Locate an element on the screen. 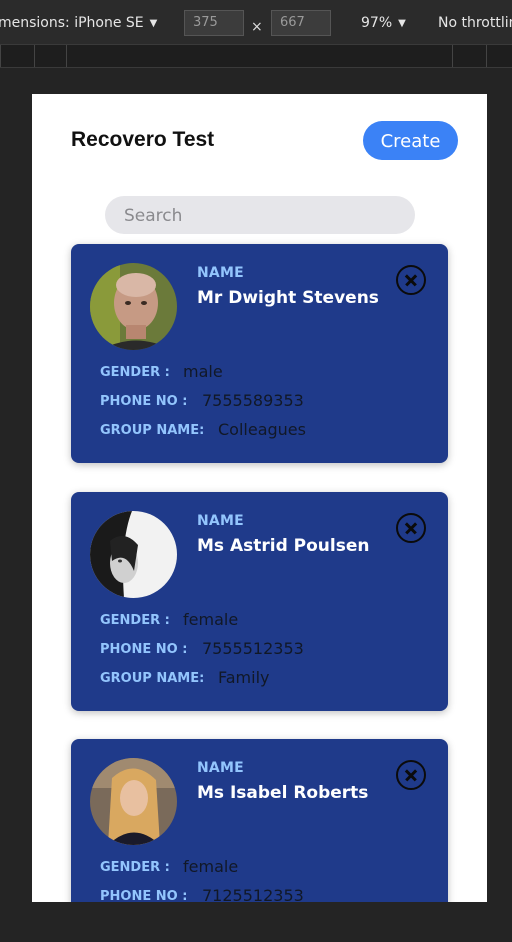 This screenshot has width=512, height=942. search-input: Search is located at coordinates (260, 215).